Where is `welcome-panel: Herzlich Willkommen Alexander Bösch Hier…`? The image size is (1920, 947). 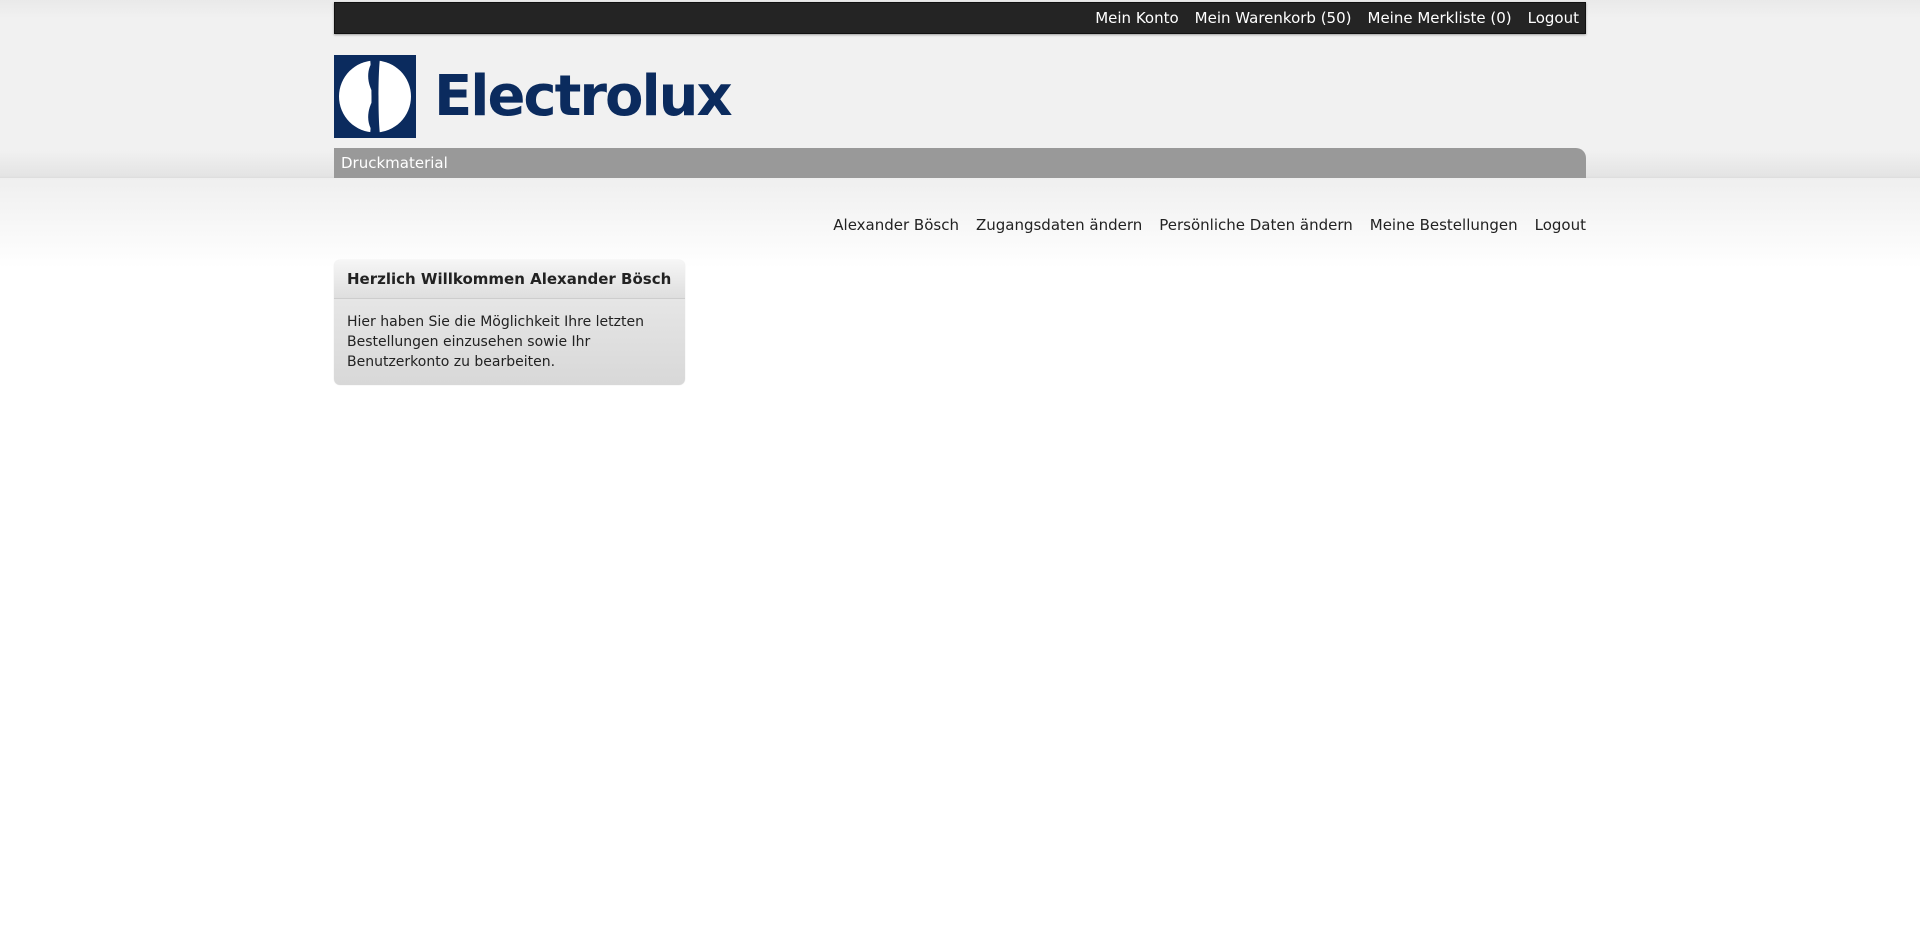 welcome-panel: Herzlich Willkommen Alexander Bösch Hier… is located at coordinates (509, 322).